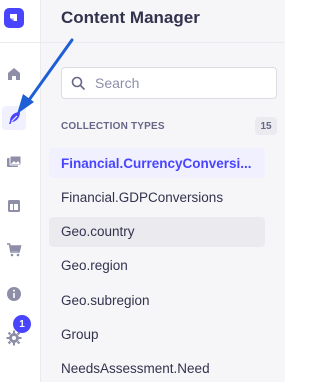  I want to click on list-item-label: Geo.subregion, so click(105, 300).